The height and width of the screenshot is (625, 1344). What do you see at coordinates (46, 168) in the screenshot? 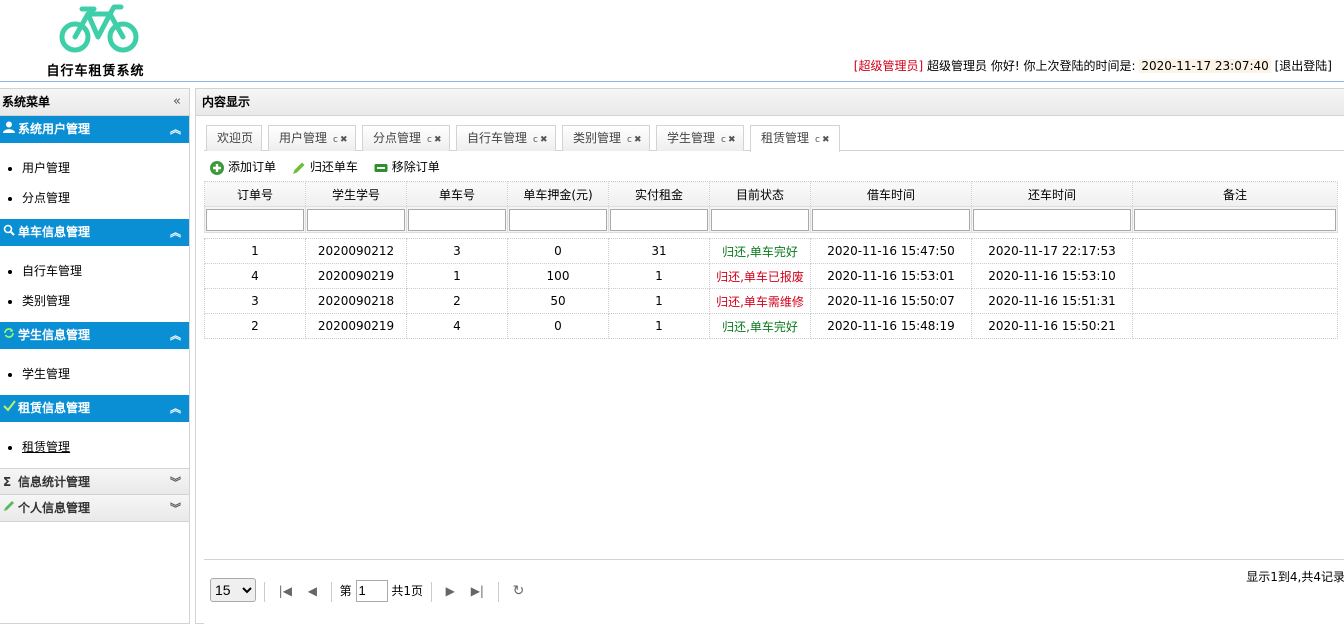
I see `menu-item-label: 用户管理` at bounding box center [46, 168].